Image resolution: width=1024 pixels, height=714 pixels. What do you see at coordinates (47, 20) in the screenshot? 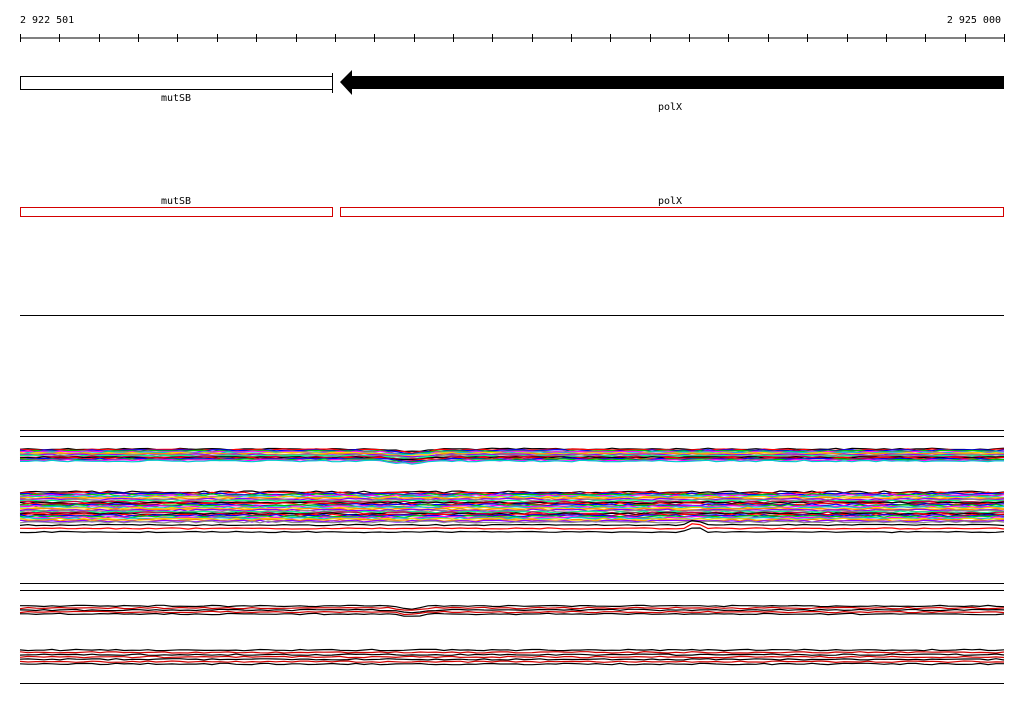
I see `ruler-start-label: 2 922 501` at bounding box center [47, 20].